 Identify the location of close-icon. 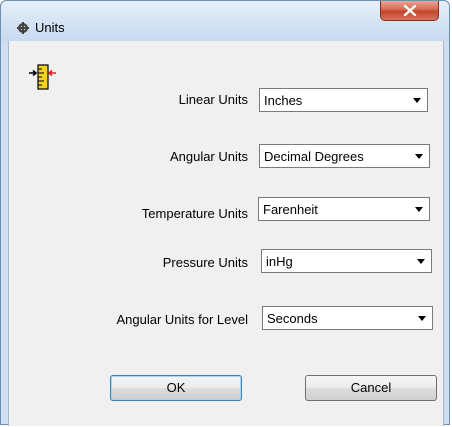
(410, 10).